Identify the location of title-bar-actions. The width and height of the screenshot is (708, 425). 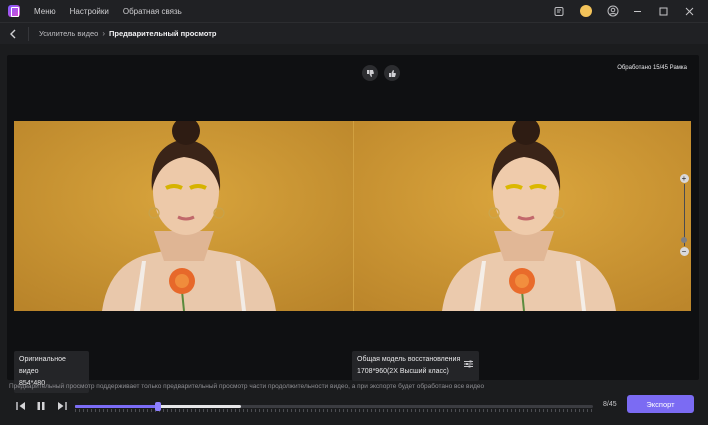
(622, 11).